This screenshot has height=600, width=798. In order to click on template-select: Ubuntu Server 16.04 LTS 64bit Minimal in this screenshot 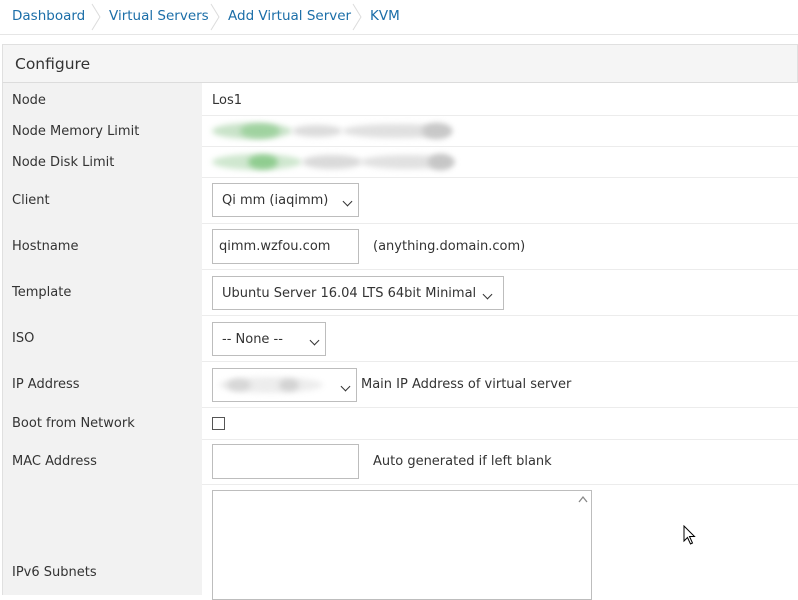, I will do `click(358, 293)`.